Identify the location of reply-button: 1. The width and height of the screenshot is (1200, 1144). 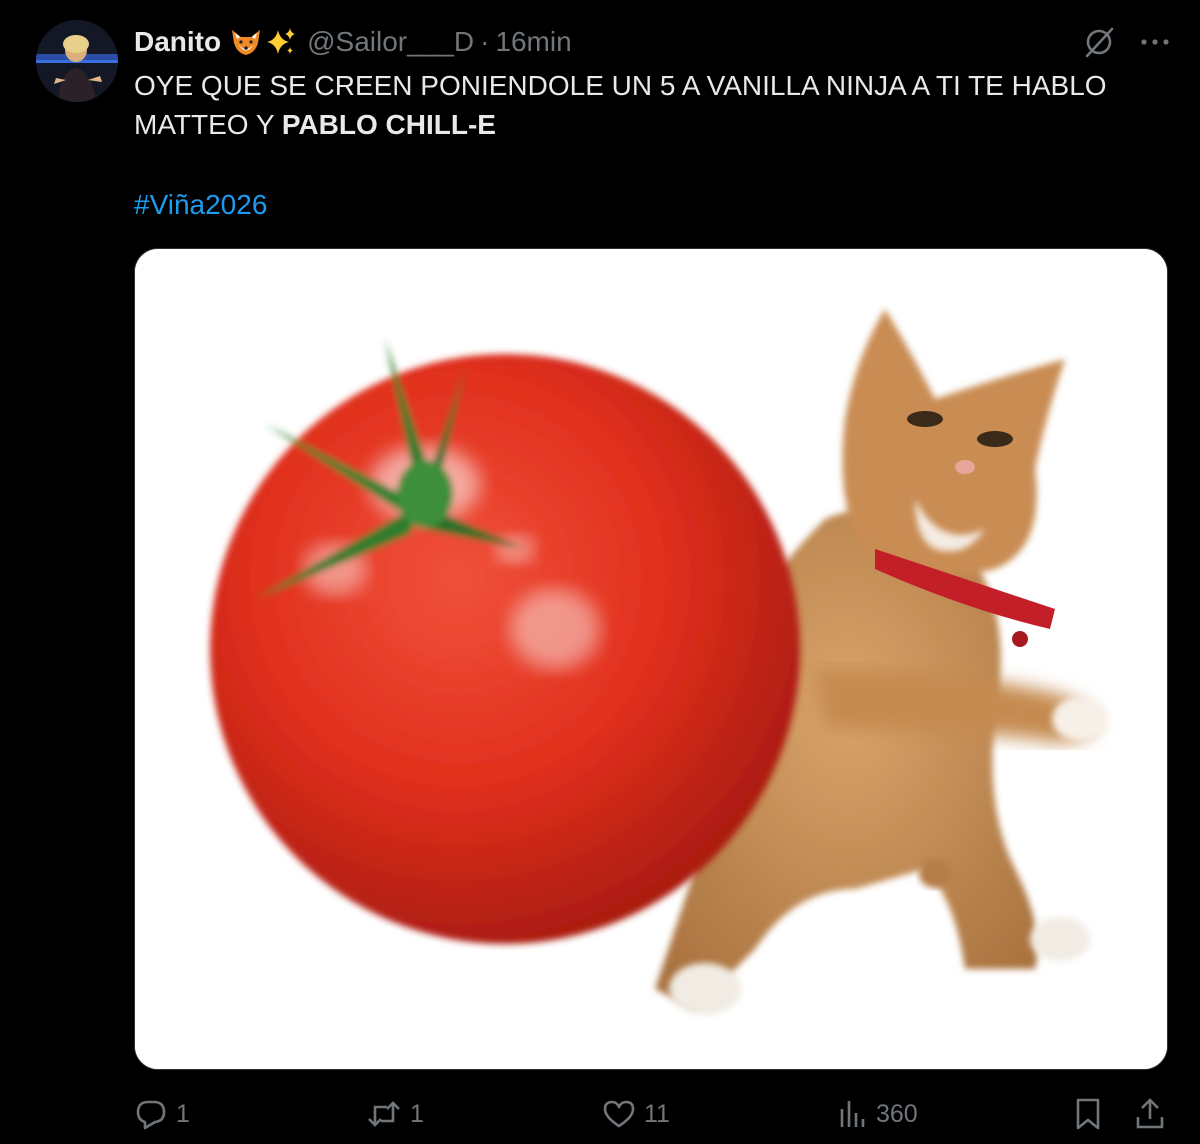
(162, 1114).